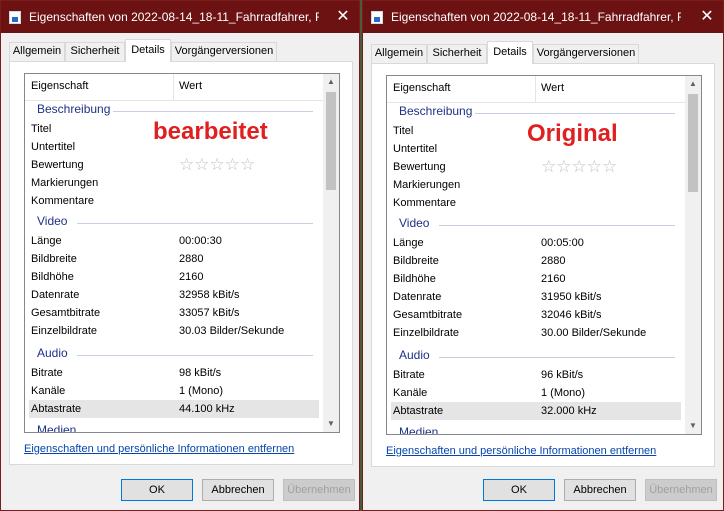 The height and width of the screenshot is (511, 724). Describe the element at coordinates (232, 331) in the screenshot. I see `property-value: 30.03 Bilder/Sekunde` at that location.